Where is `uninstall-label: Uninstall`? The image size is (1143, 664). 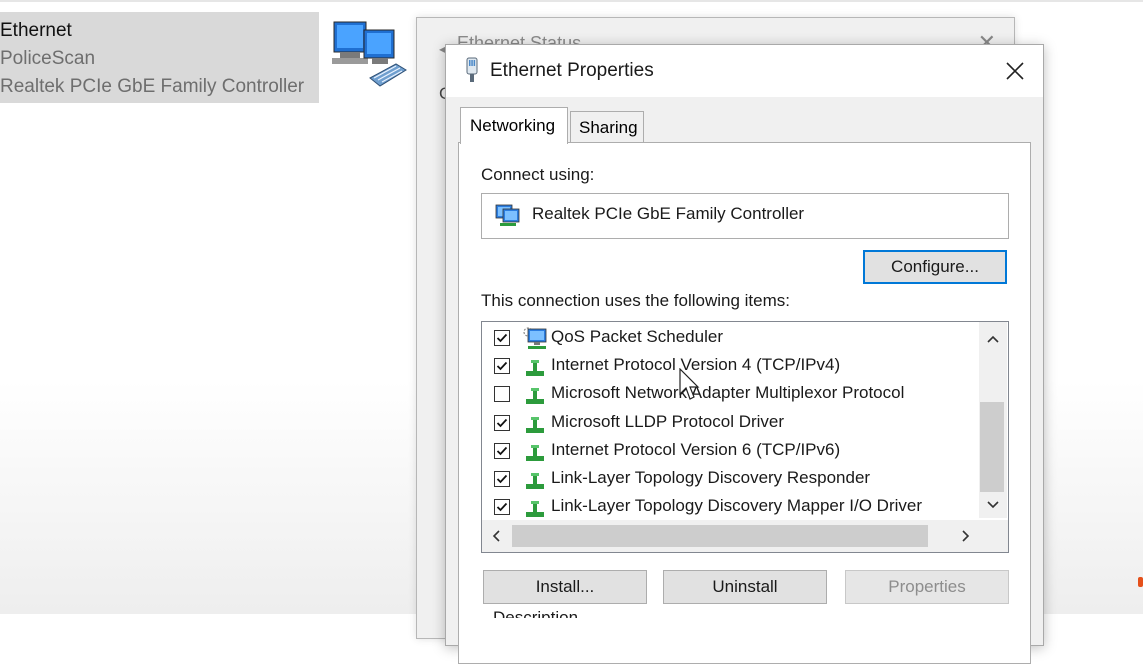
uninstall-label: Uninstall is located at coordinates (745, 586).